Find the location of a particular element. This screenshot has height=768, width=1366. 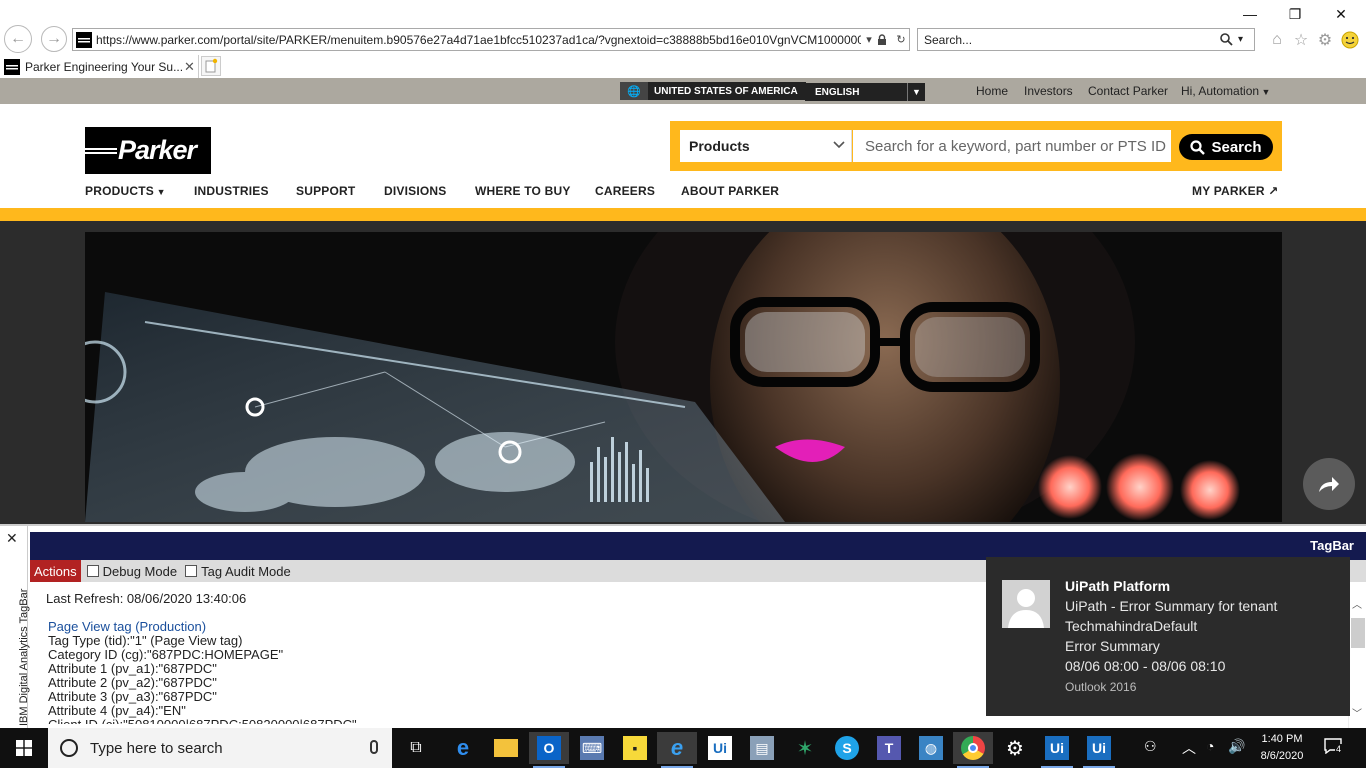

util-link-investors: Investors is located at coordinates (1048, 91).